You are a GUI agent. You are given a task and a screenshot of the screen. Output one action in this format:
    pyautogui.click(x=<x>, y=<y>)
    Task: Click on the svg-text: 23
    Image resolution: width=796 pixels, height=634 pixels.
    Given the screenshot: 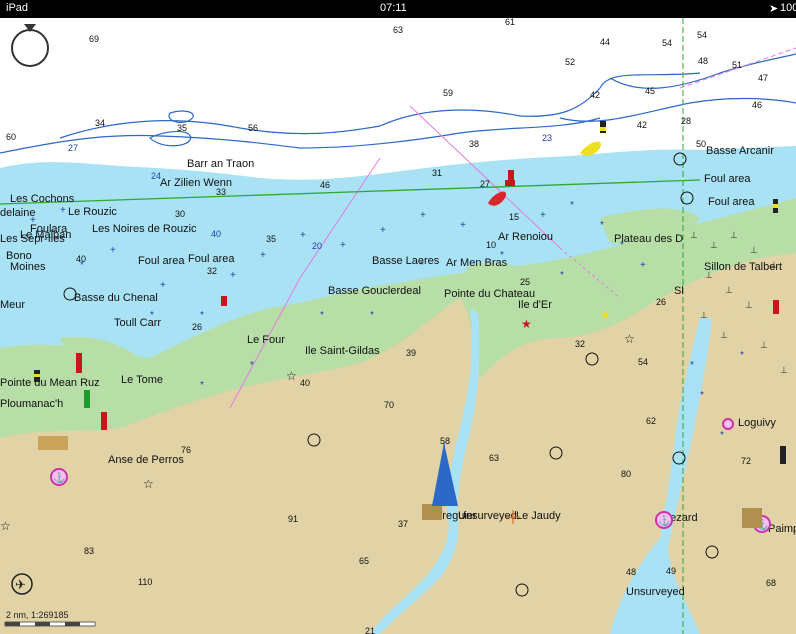 What is the action you would take?
    pyautogui.click(x=547, y=138)
    